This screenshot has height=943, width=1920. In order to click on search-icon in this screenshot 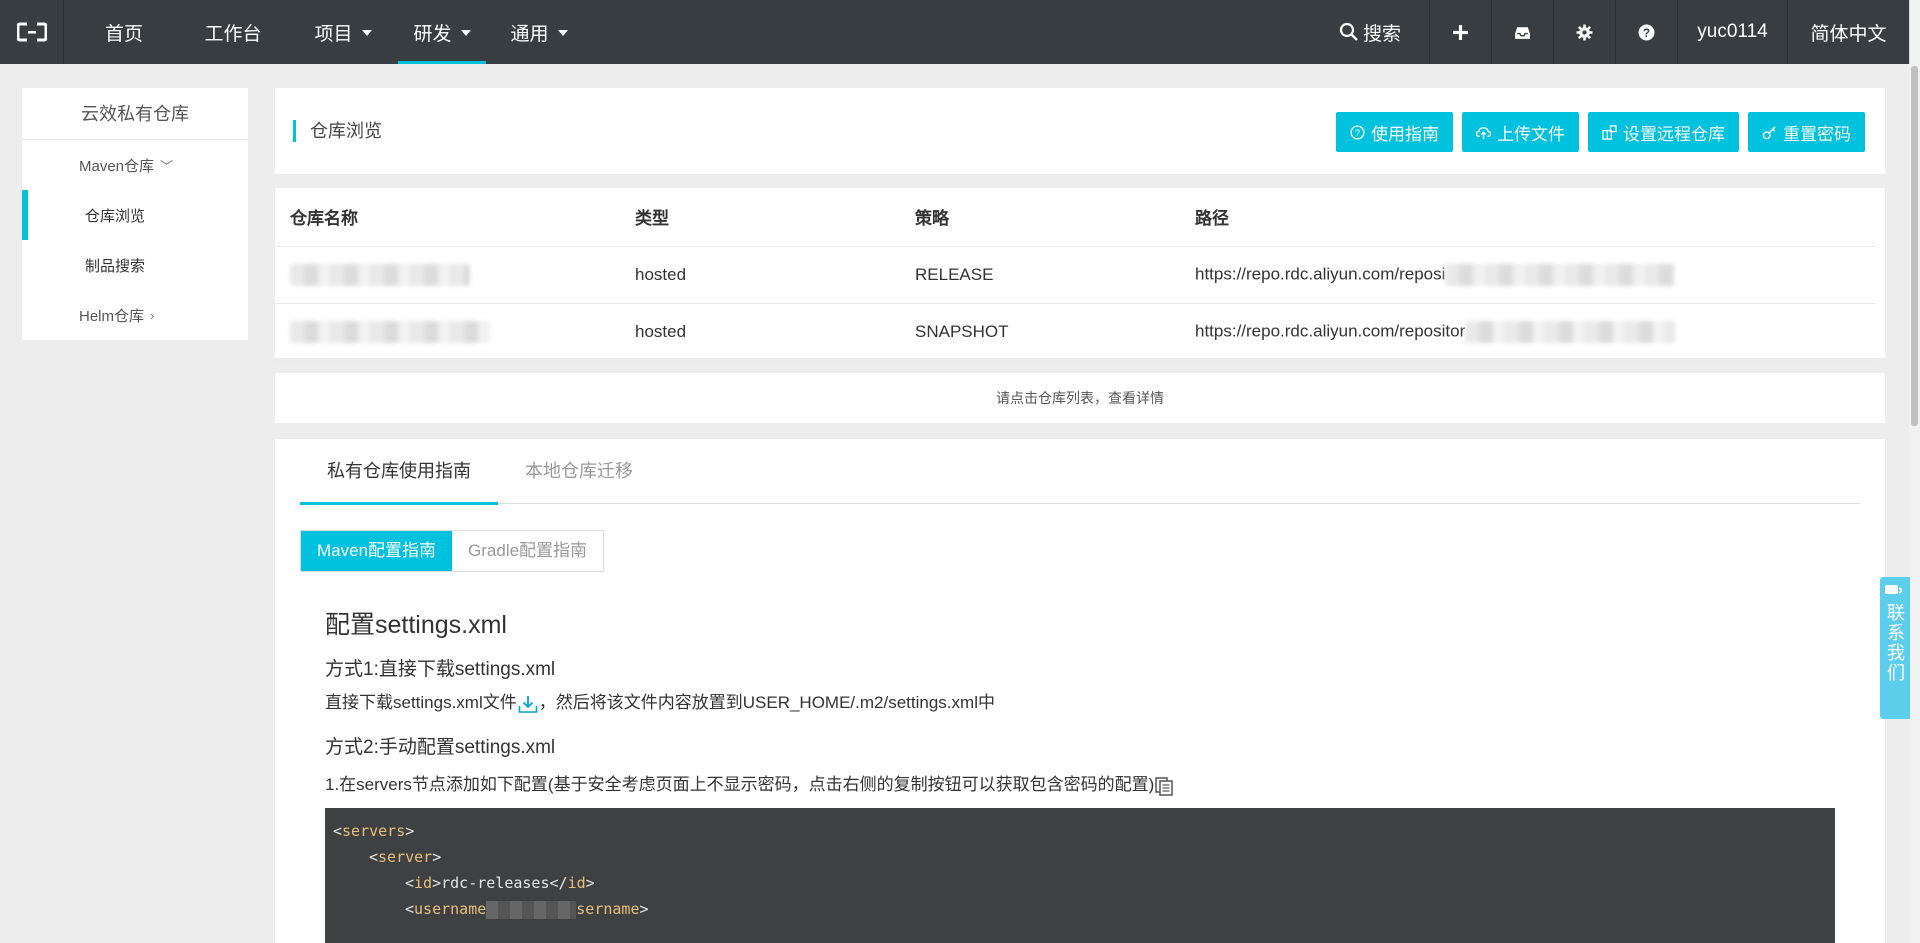, I will do `click(1348, 31)`.